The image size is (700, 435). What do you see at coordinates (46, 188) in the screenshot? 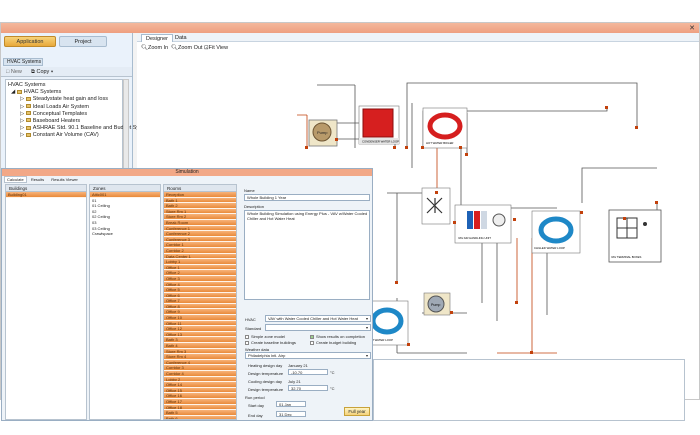
I see `buildings-header: Buildings` at bounding box center [46, 188].